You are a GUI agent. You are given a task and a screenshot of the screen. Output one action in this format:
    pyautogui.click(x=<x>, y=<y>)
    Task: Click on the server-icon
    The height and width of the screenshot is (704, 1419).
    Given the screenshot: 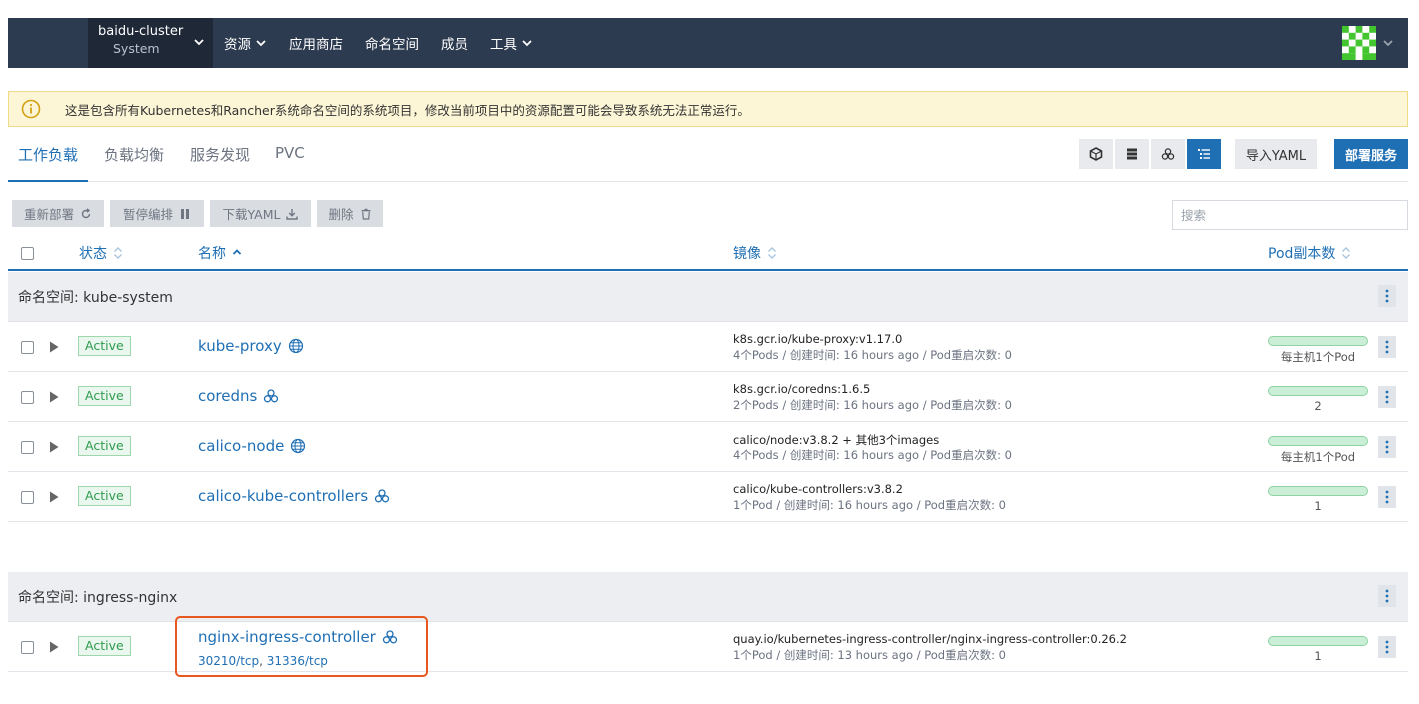 What is the action you would take?
    pyautogui.click(x=1132, y=154)
    